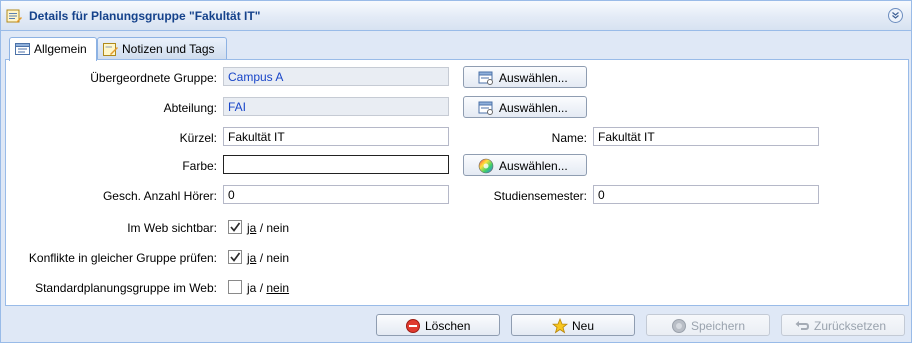 The width and height of the screenshot is (912, 343). I want to click on new-button: Neu, so click(573, 325).